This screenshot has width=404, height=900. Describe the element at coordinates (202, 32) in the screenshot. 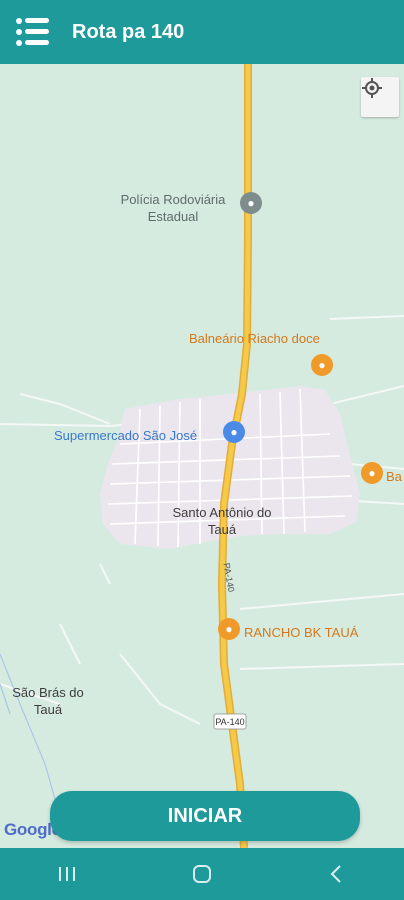

I see `app-bar: Rota pa 140` at that location.